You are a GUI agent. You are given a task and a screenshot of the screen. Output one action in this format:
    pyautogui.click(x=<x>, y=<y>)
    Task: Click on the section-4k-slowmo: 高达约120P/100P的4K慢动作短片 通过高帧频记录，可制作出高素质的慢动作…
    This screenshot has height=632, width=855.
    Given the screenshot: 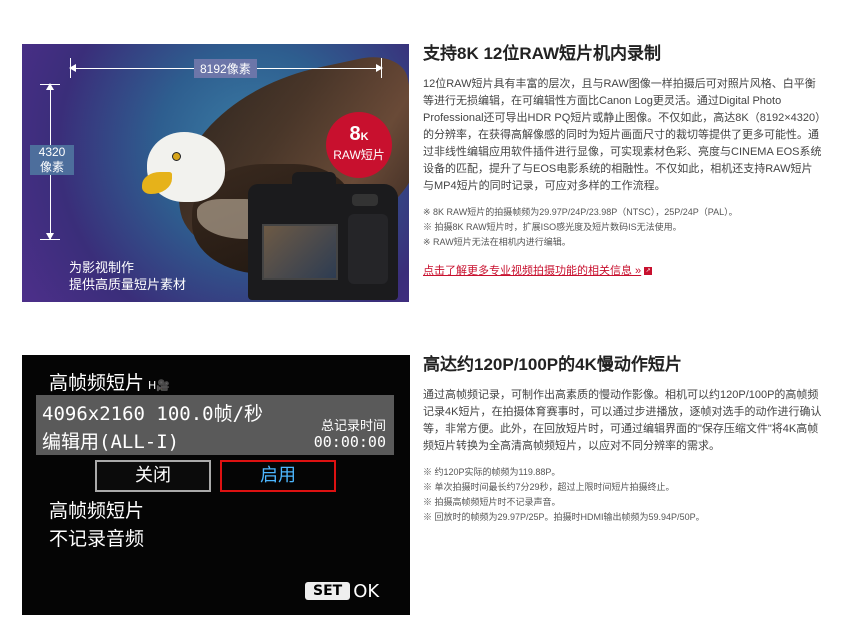 What is the action you would take?
    pyautogui.click(x=623, y=440)
    